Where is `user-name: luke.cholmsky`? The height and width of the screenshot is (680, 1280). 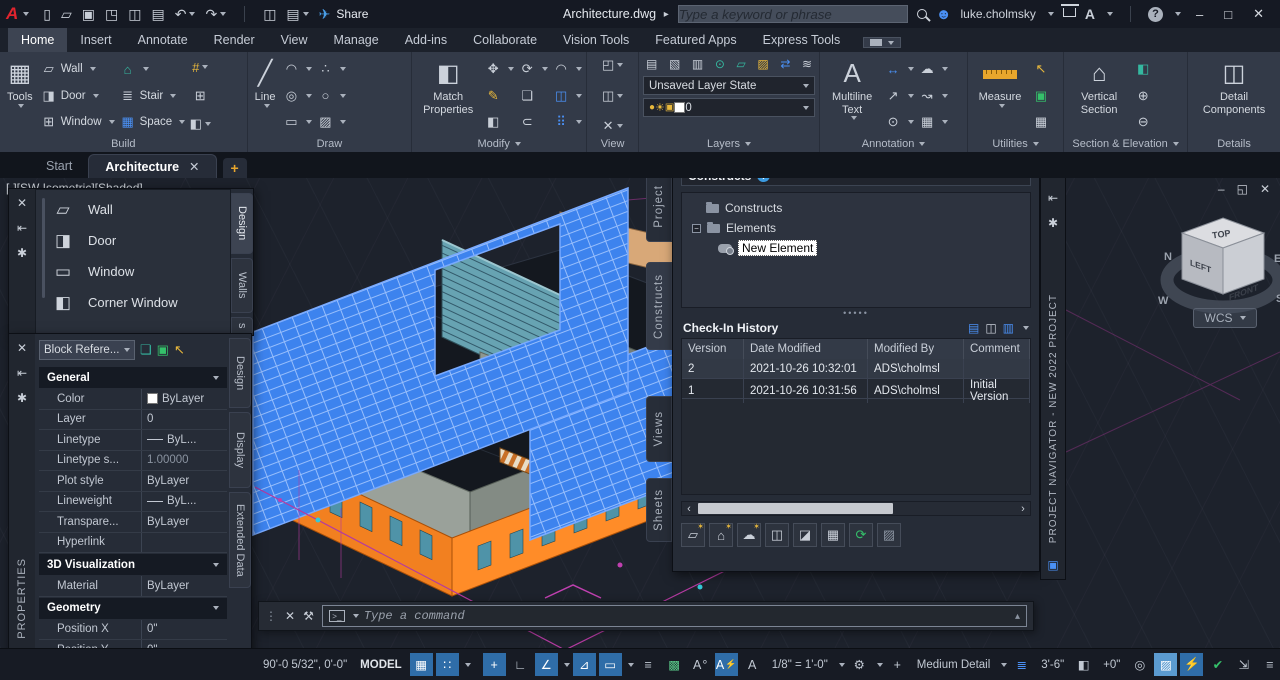 user-name: luke.cholmsky is located at coordinates (998, 14).